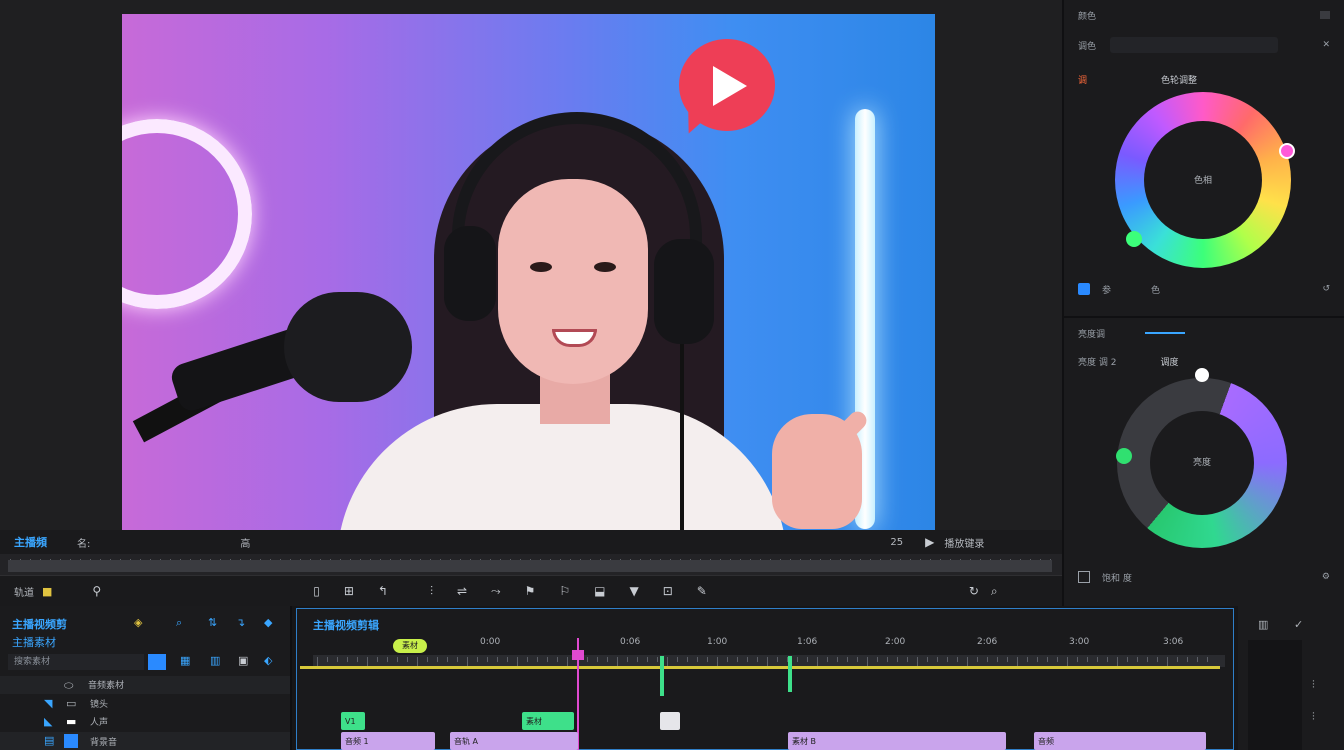 Image resolution: width=1344 pixels, height=750 pixels. I want to click on timecode-label: 名:, so click(84, 544).